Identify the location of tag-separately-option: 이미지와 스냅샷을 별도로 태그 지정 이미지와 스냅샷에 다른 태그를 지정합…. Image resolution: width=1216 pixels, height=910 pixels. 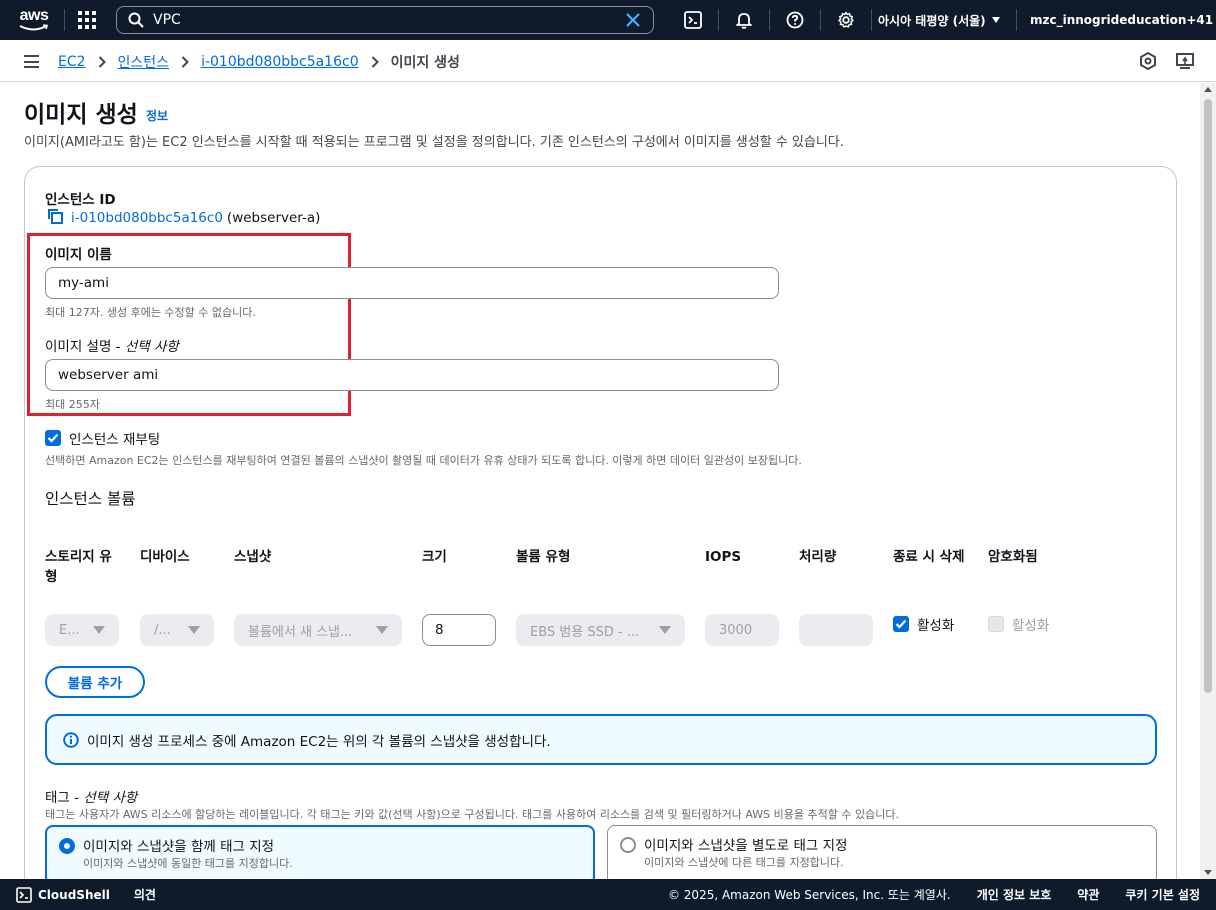
(882, 852).